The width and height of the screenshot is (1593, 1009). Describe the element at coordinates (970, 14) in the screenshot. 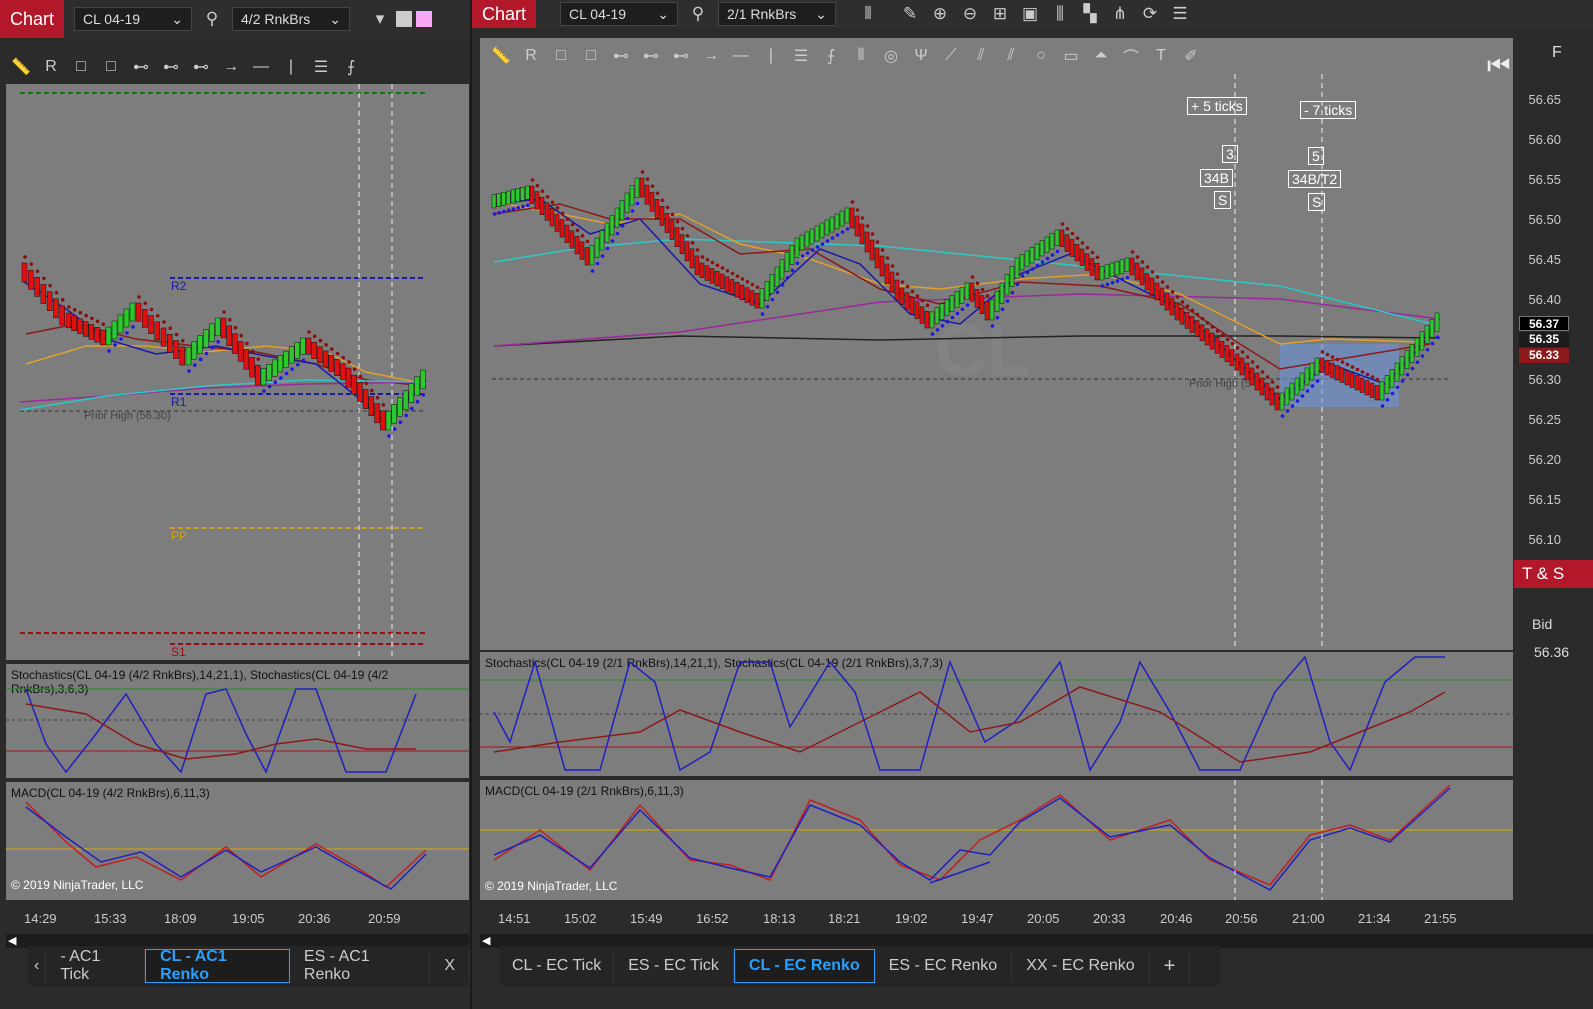

I see `zoom-out-icon: ⊖` at that location.